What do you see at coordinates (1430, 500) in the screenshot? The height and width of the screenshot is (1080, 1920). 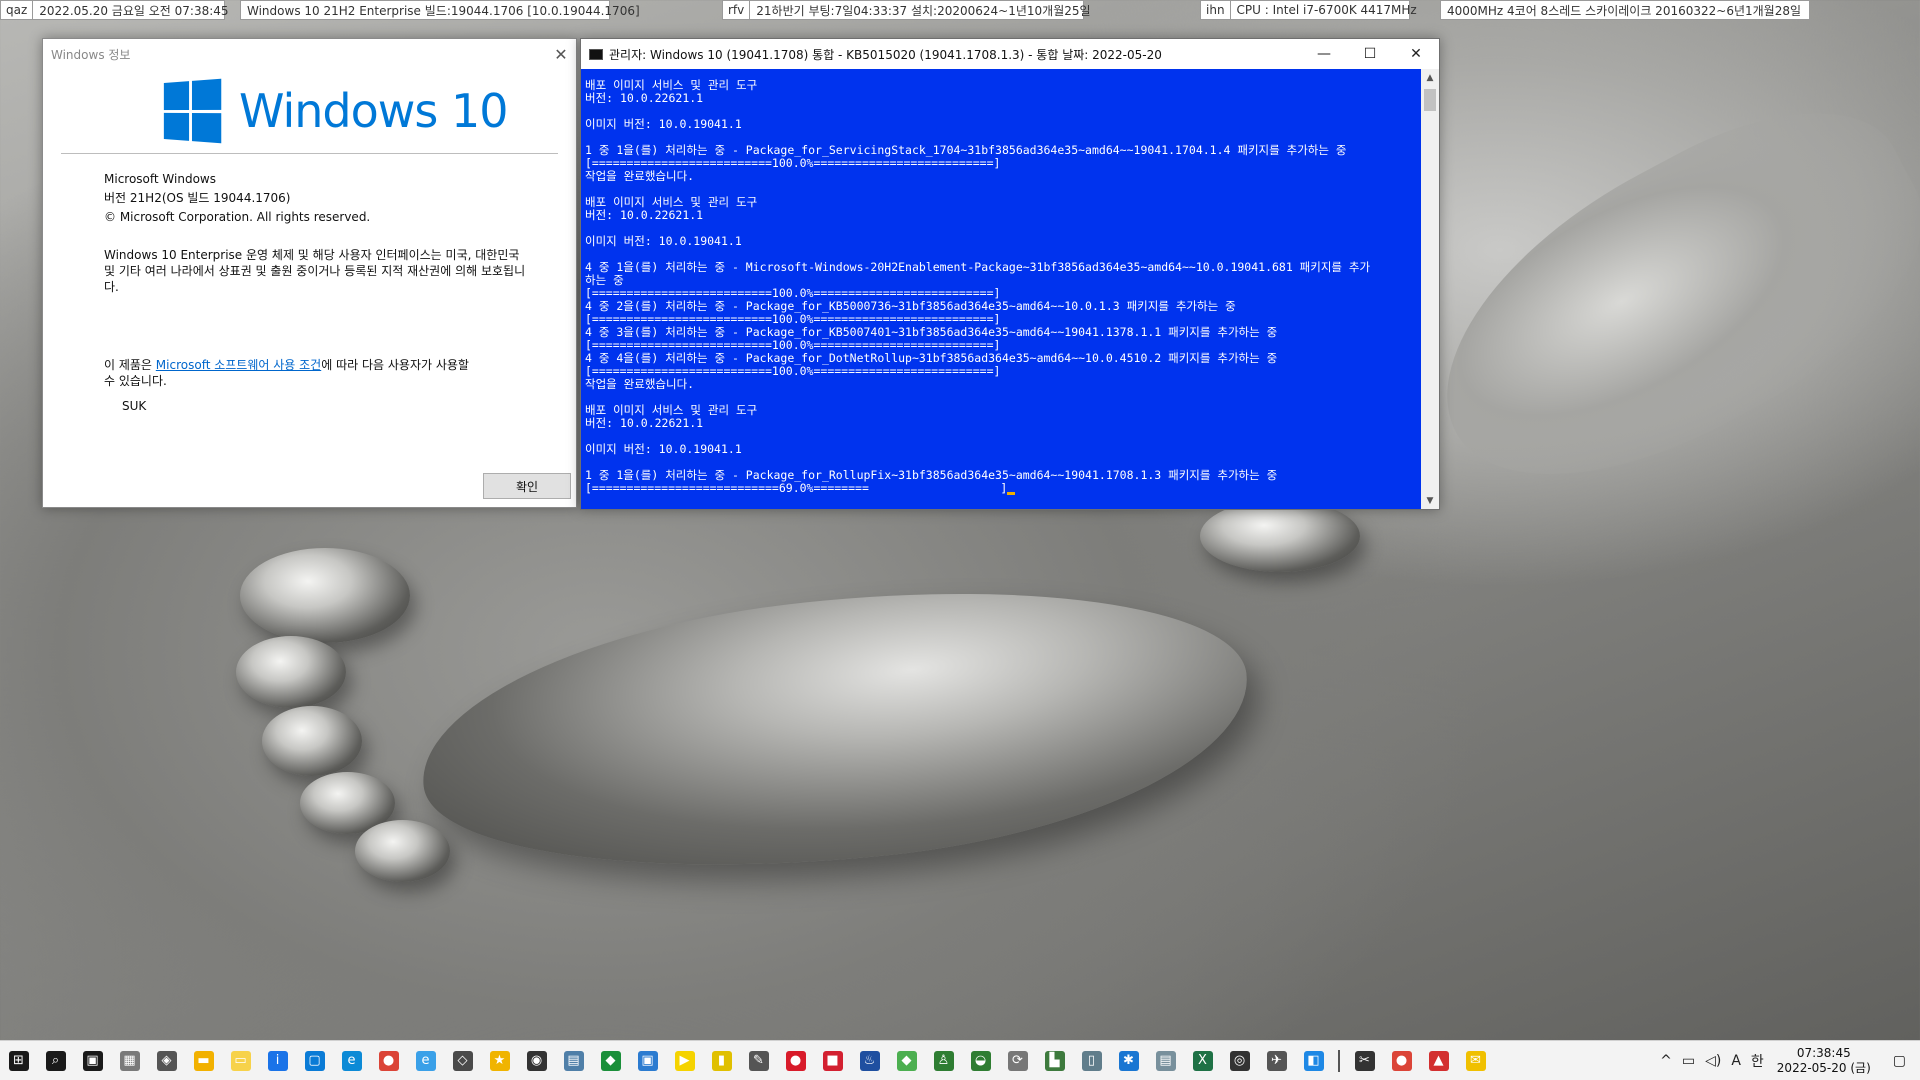 I see `scroll-down-icon: ▼` at bounding box center [1430, 500].